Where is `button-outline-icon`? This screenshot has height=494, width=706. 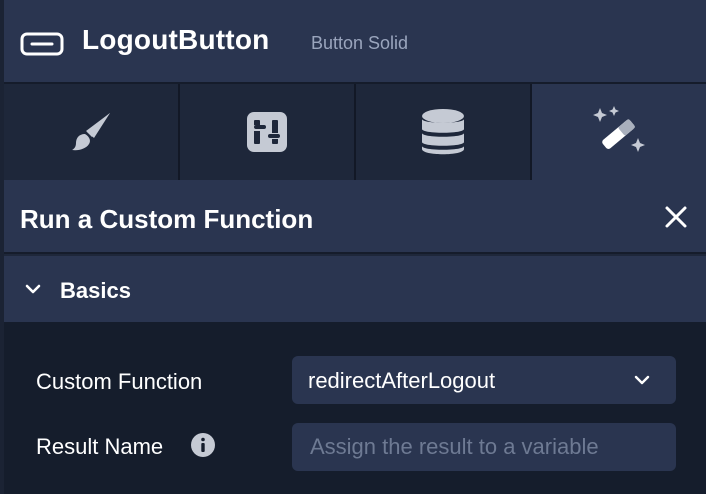
button-outline-icon is located at coordinates (42, 44).